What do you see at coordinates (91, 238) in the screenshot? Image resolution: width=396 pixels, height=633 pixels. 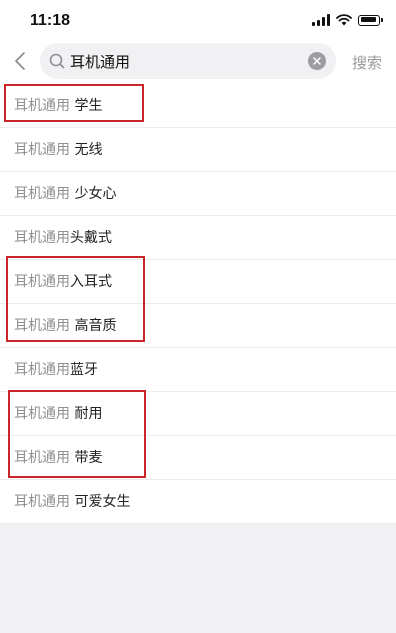 I see `suggestion-suffix: 头戴式` at bounding box center [91, 238].